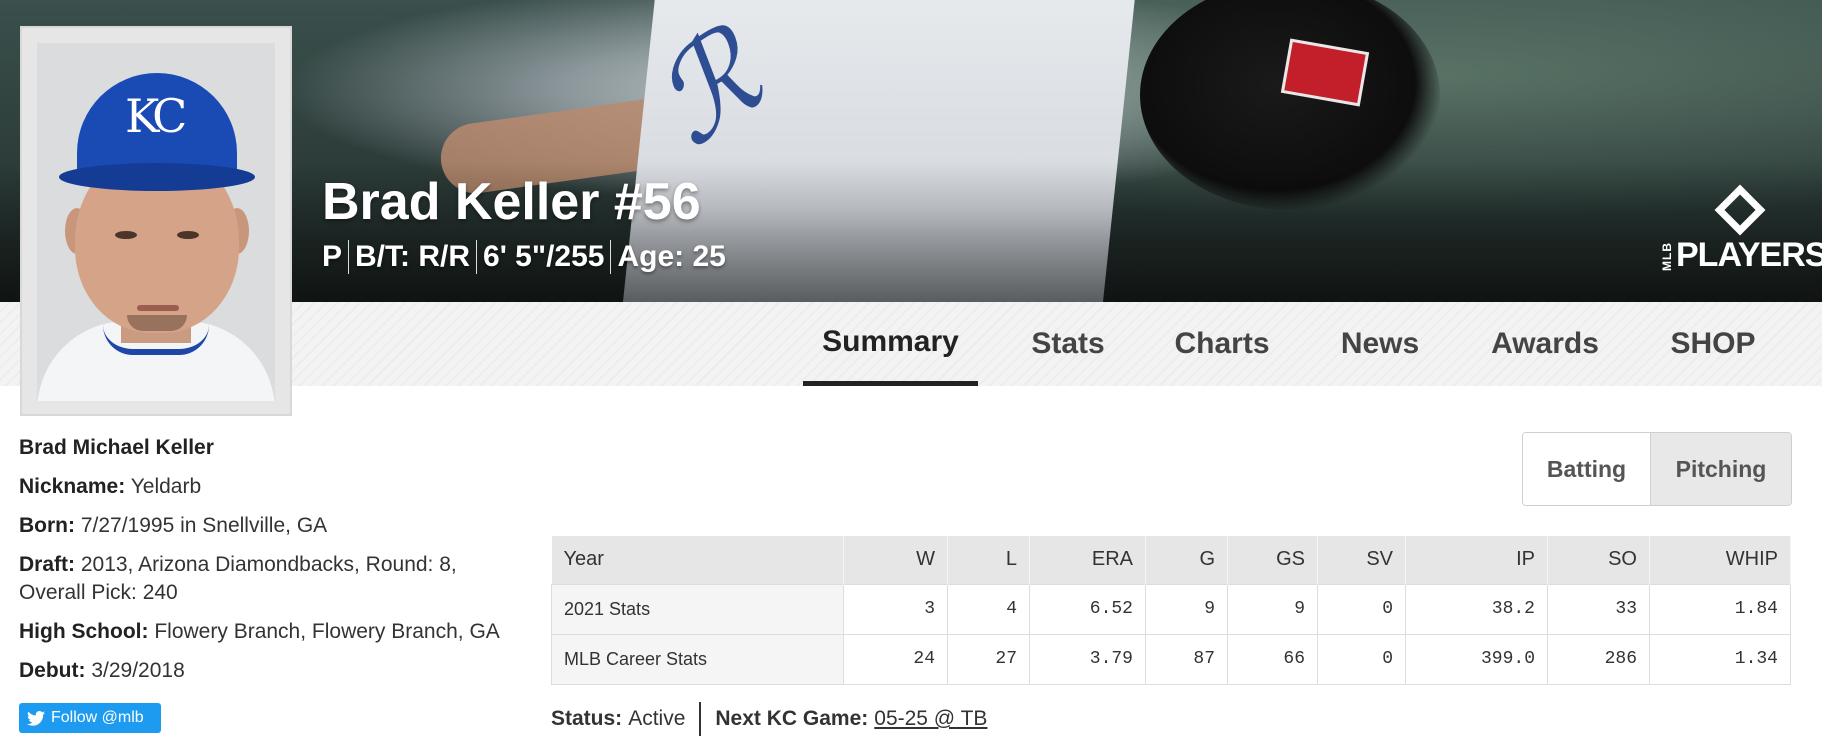  Describe the element at coordinates (1476, 609) in the screenshot. I see `table-cell: 38.2` at that location.